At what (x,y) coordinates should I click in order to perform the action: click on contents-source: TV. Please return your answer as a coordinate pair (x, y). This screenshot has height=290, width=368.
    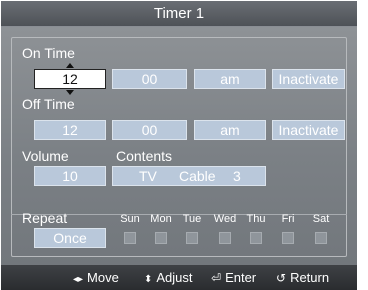
    Looking at the image, I should click on (148, 176).